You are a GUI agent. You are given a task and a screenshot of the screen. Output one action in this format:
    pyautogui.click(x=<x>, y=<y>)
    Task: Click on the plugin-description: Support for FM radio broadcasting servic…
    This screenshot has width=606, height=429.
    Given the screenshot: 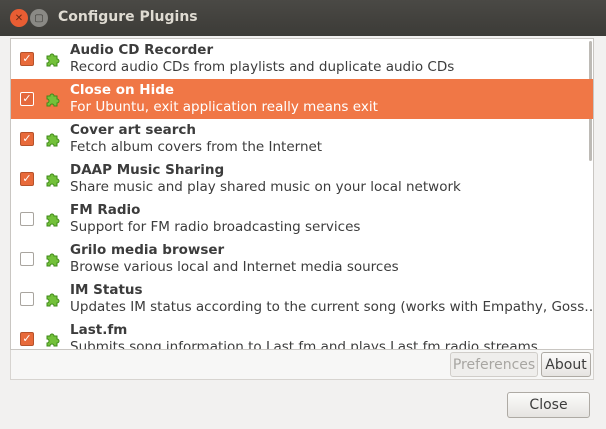 What is the action you would take?
    pyautogui.click(x=215, y=227)
    